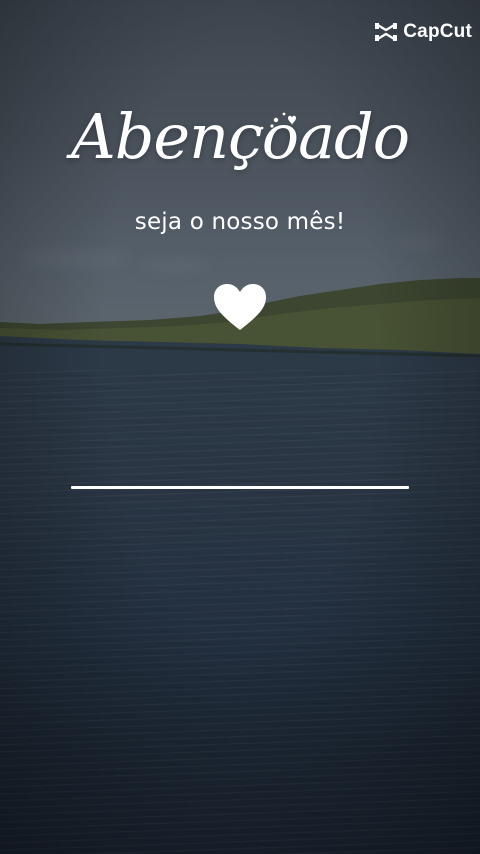  Describe the element at coordinates (240, 222) in the screenshot. I see `subtitle-text: seja o nosso mês!` at that location.